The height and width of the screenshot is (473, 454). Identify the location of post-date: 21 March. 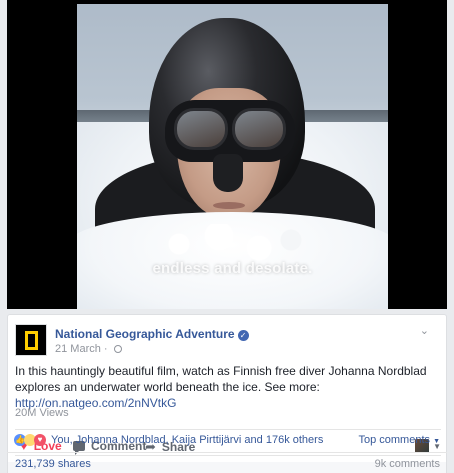
(78, 349).